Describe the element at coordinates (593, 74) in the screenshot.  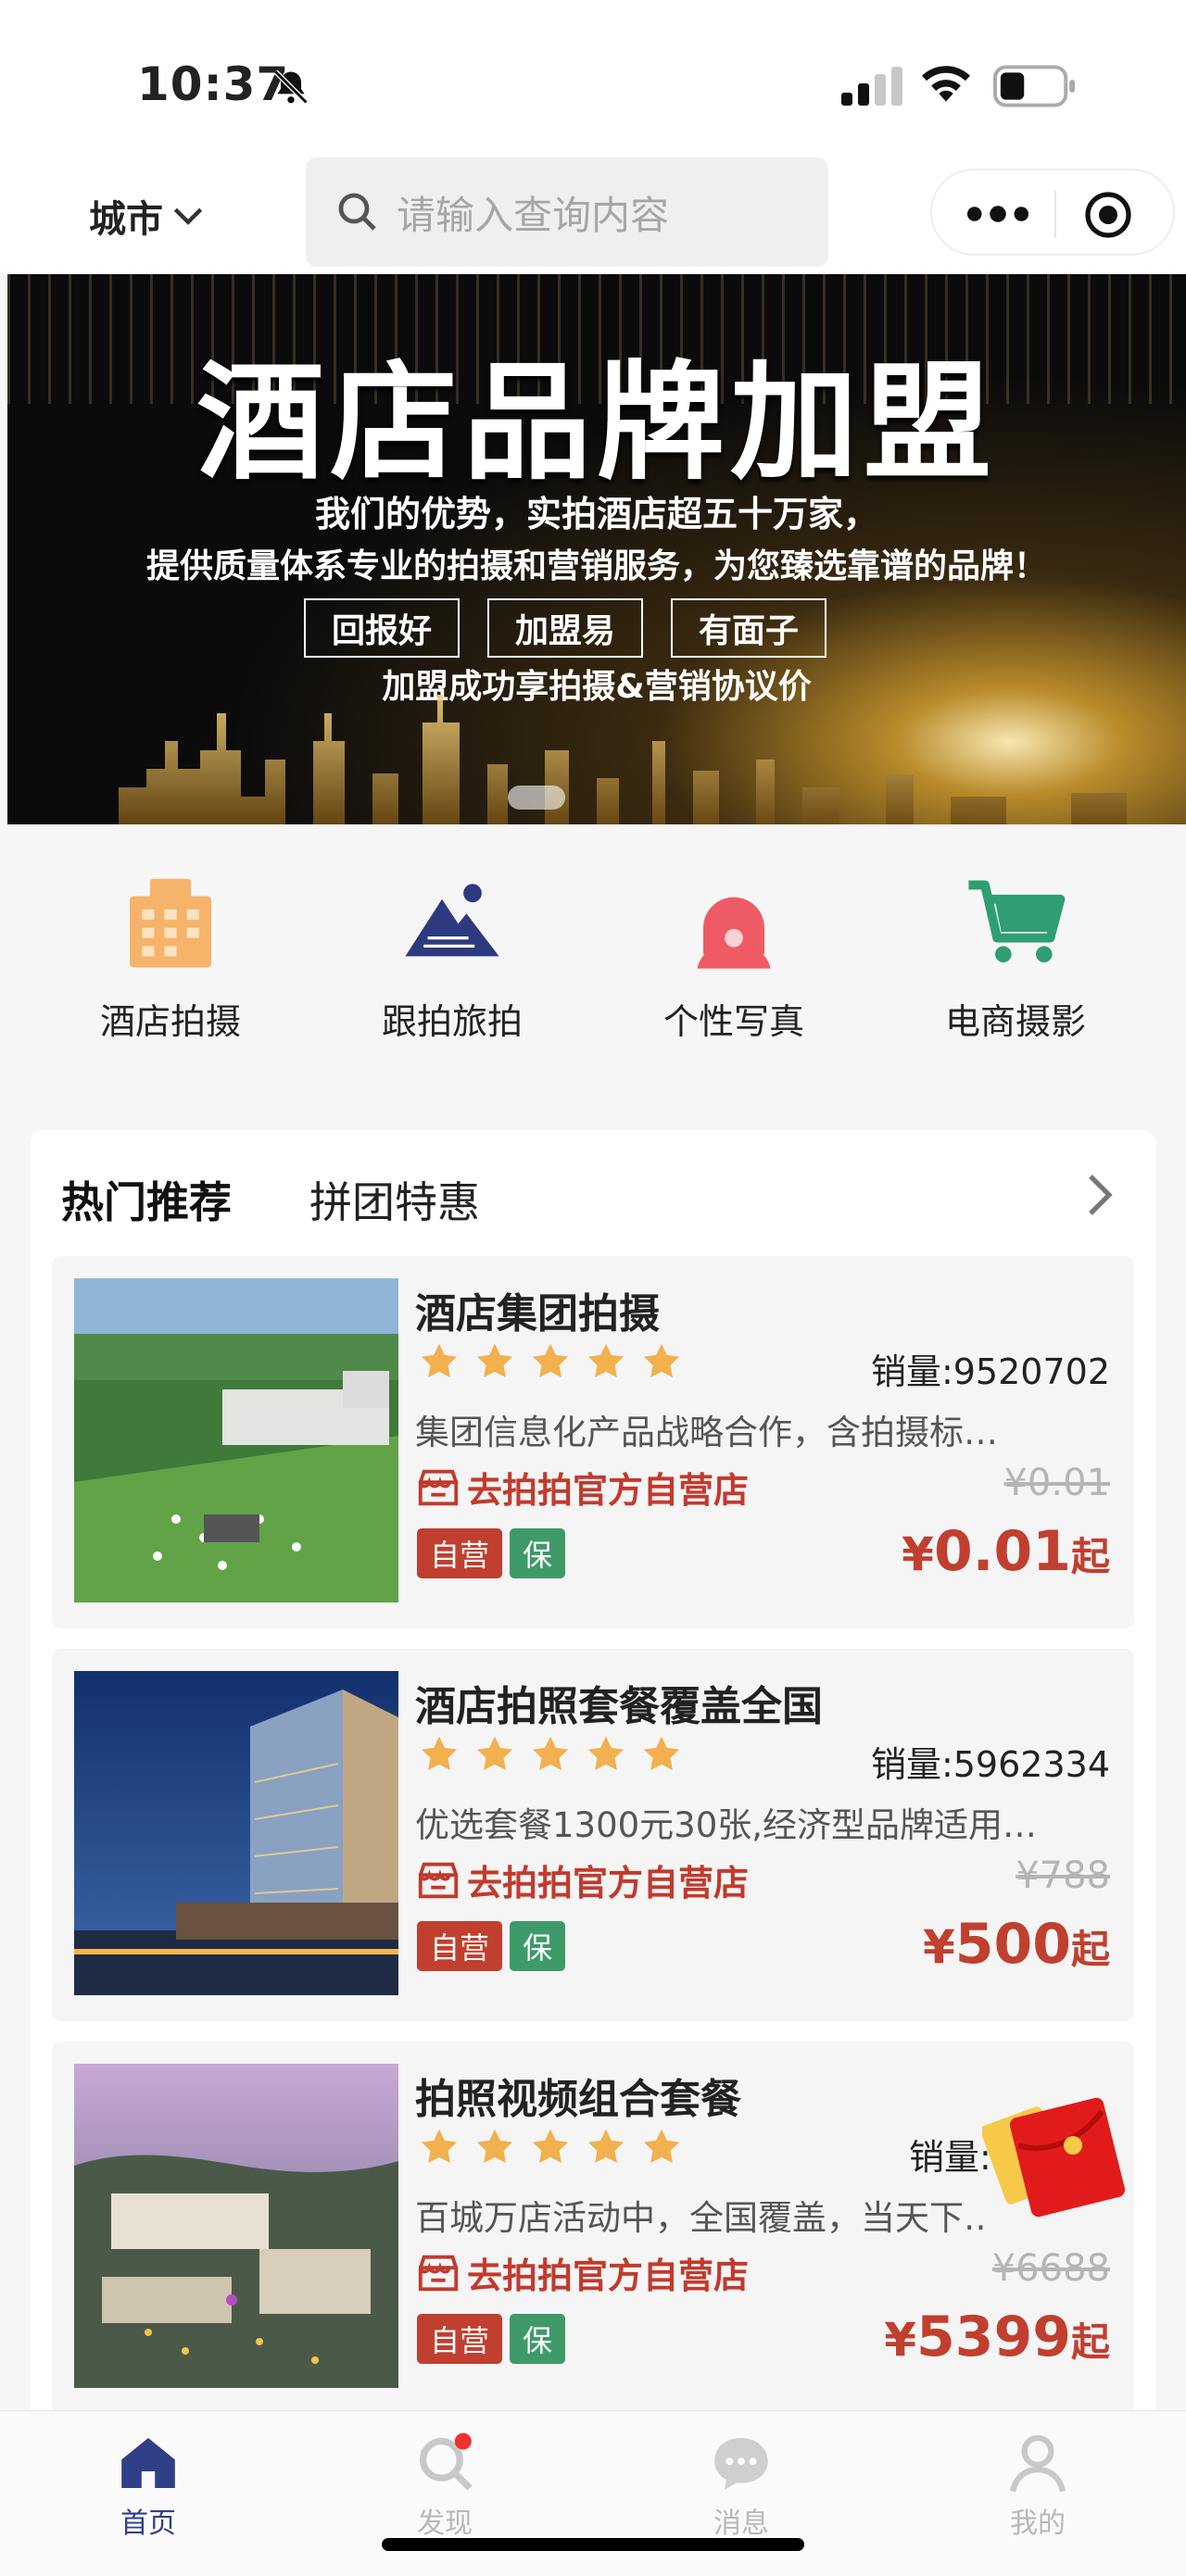
I see `status-bar: 10:37` at that location.